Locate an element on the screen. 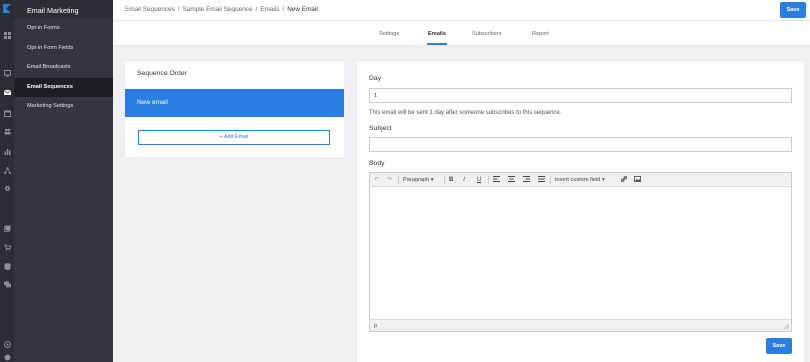  format-select-value: Paragraph is located at coordinates (416, 180).